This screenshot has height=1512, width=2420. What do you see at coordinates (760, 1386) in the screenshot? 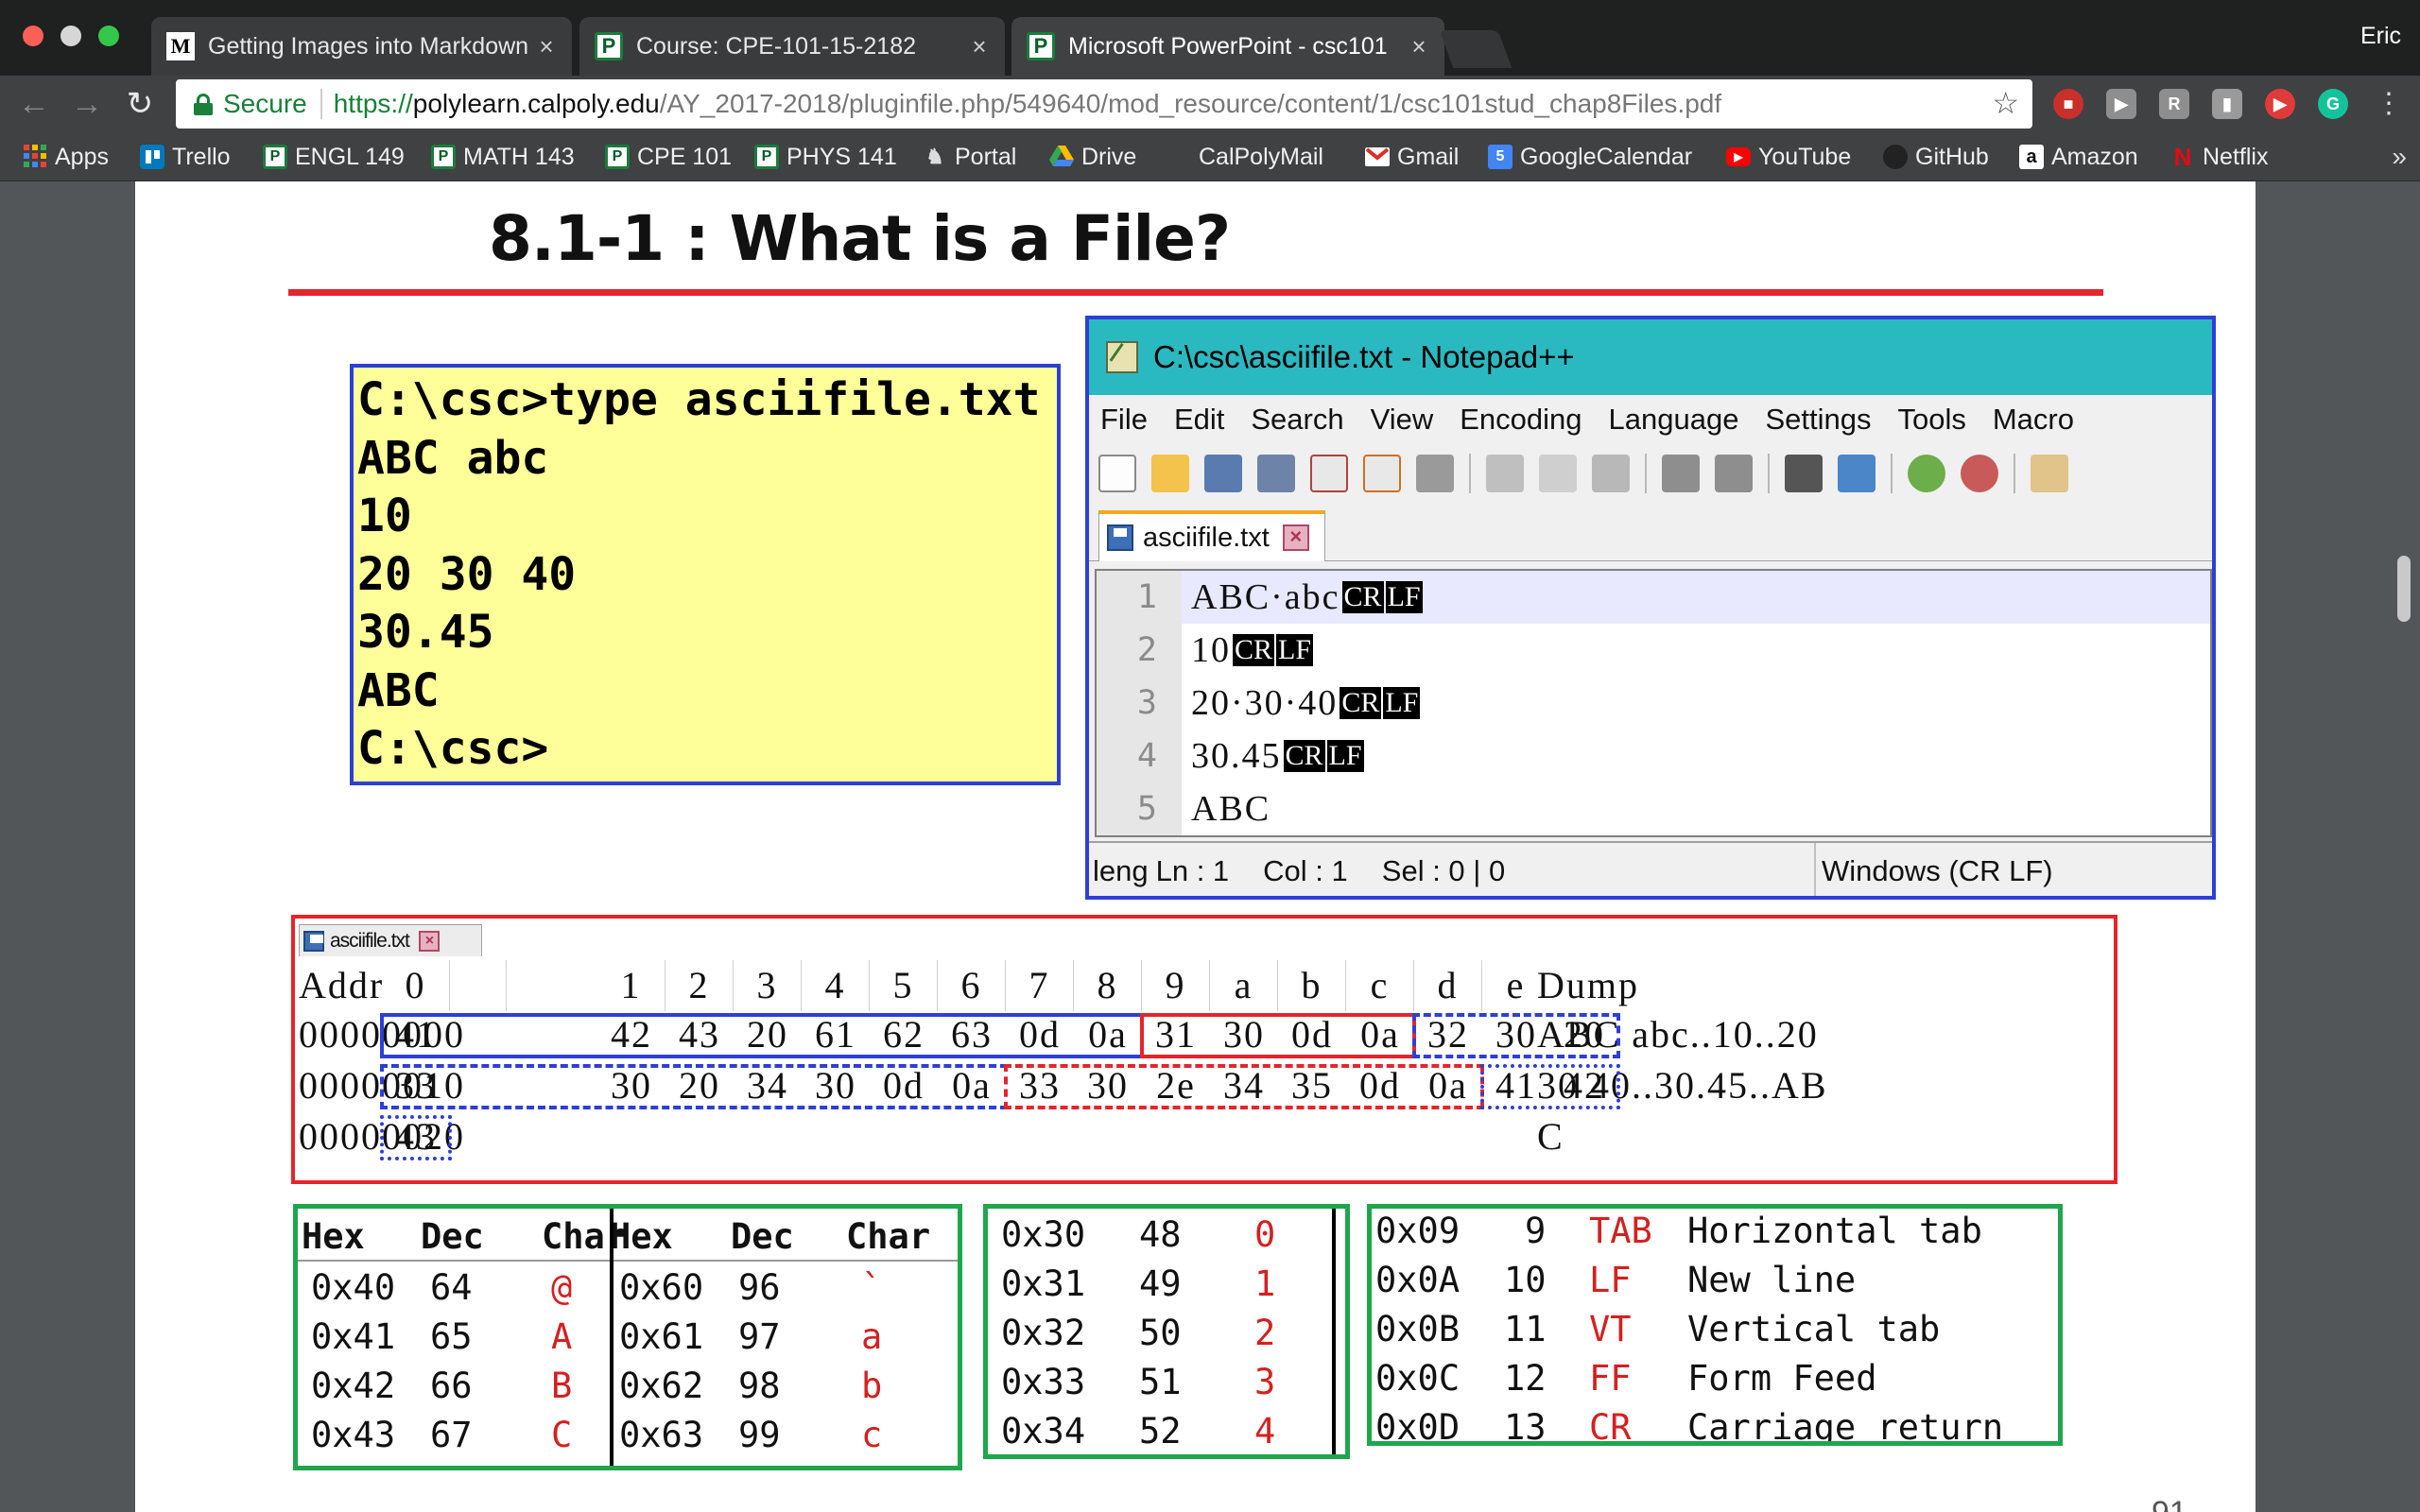
I see `ascii-cell: 98` at bounding box center [760, 1386].